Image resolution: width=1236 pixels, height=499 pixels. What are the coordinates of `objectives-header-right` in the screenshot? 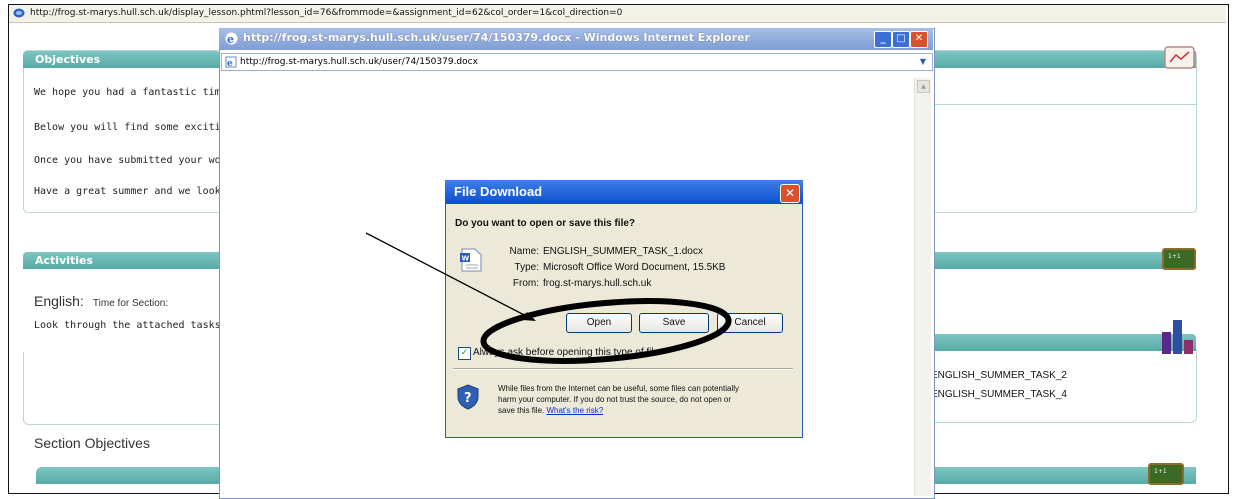 It's located at (1064, 59).